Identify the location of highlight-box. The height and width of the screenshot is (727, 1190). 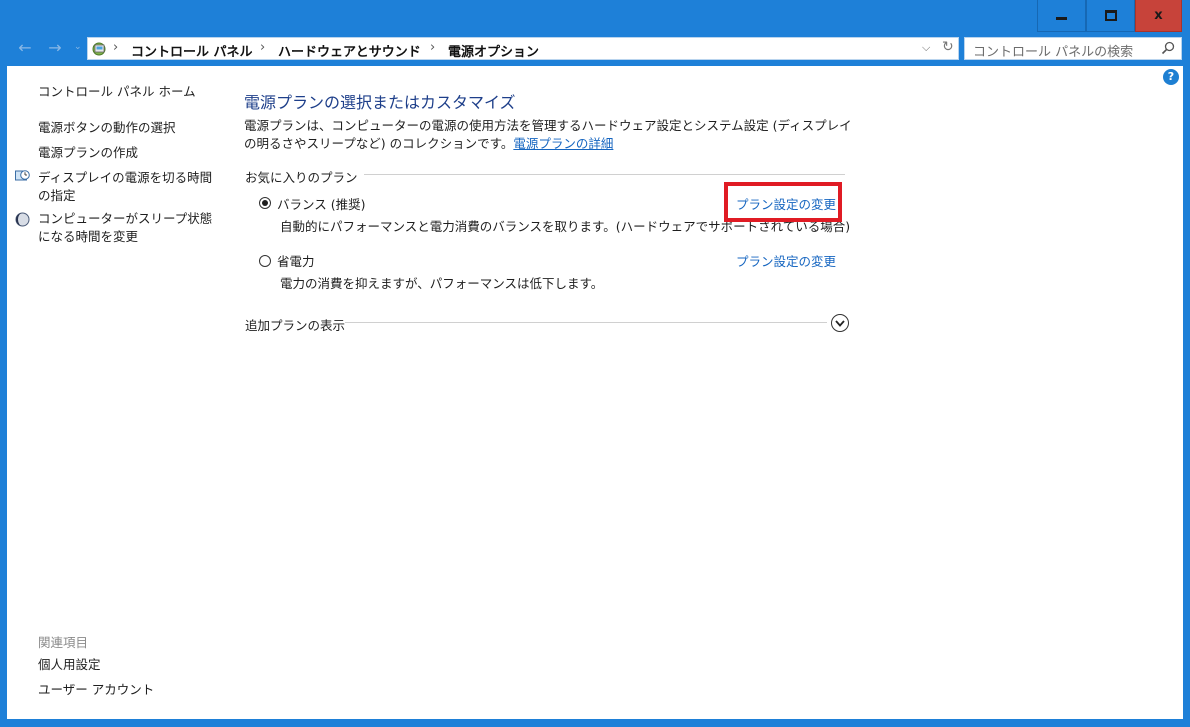
(783, 202).